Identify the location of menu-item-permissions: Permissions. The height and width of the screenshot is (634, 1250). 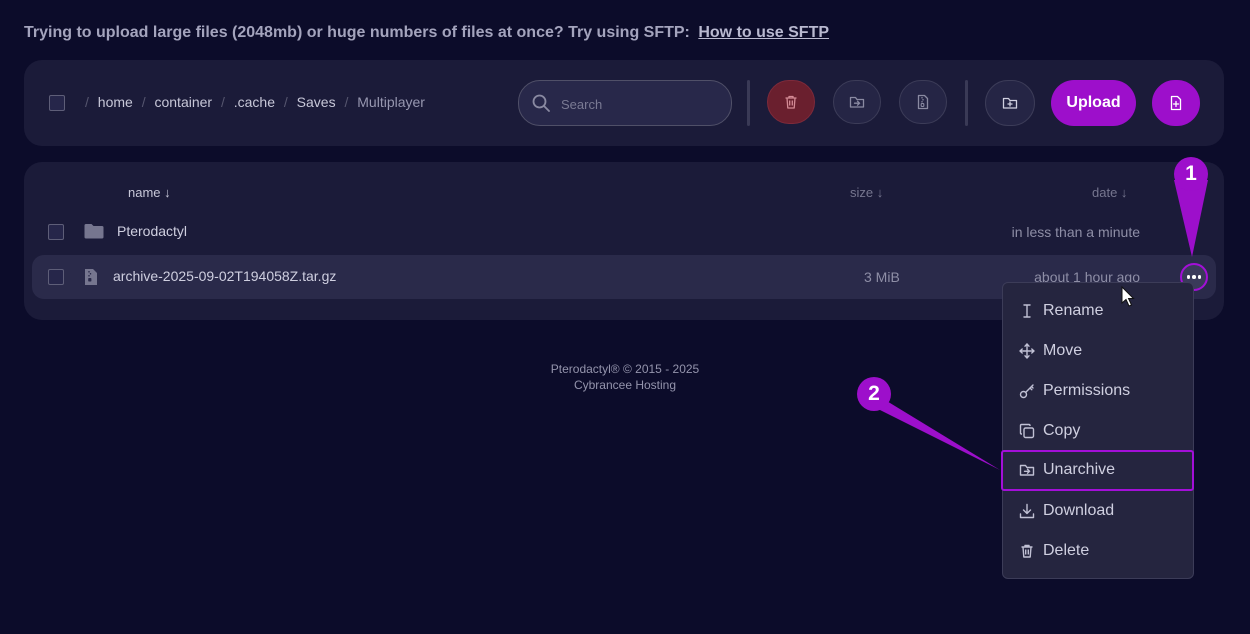
(1098, 391).